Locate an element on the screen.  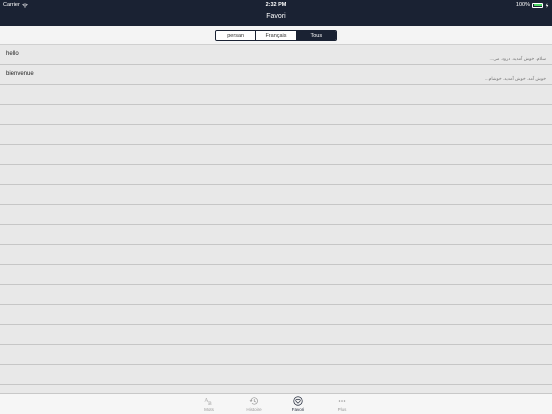
more-dots-icon is located at coordinates (342, 401).